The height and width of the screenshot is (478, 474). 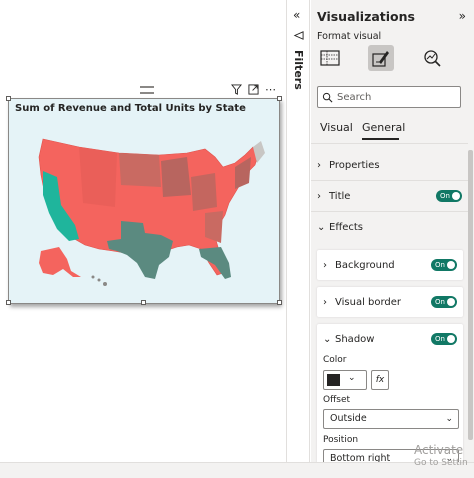 What do you see at coordinates (383, 127) in the screenshot?
I see `tab-general: General` at bounding box center [383, 127].